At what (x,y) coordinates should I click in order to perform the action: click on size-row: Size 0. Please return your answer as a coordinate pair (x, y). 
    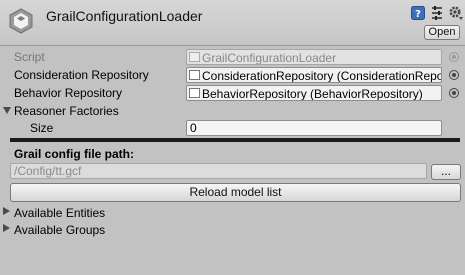
    Looking at the image, I should click on (232, 128).